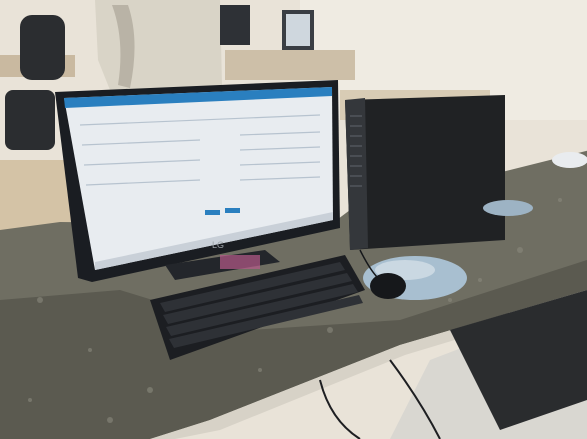 This screenshot has width=587, height=439. Describe the element at coordinates (290, 65) in the screenshot. I see `bg-desk` at that location.